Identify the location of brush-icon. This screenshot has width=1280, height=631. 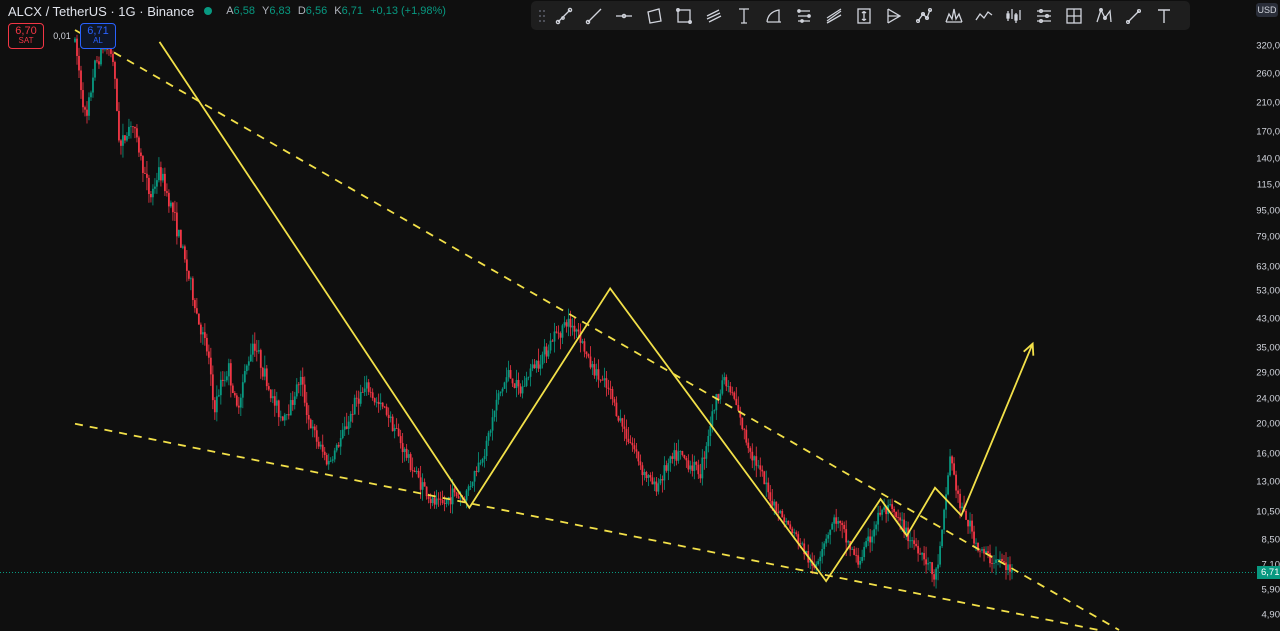
(1134, 16).